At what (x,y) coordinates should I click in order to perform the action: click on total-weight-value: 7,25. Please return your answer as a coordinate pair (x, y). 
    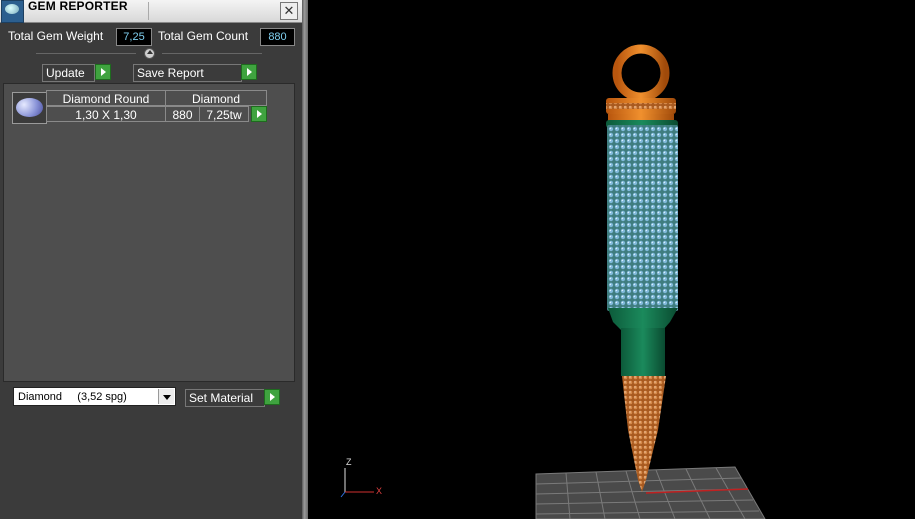
    Looking at the image, I should click on (134, 37).